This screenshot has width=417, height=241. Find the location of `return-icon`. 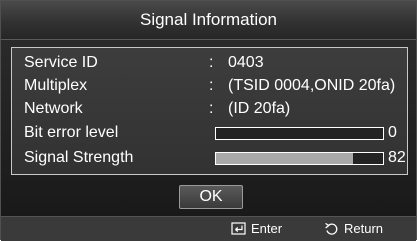

return-icon is located at coordinates (331, 228).